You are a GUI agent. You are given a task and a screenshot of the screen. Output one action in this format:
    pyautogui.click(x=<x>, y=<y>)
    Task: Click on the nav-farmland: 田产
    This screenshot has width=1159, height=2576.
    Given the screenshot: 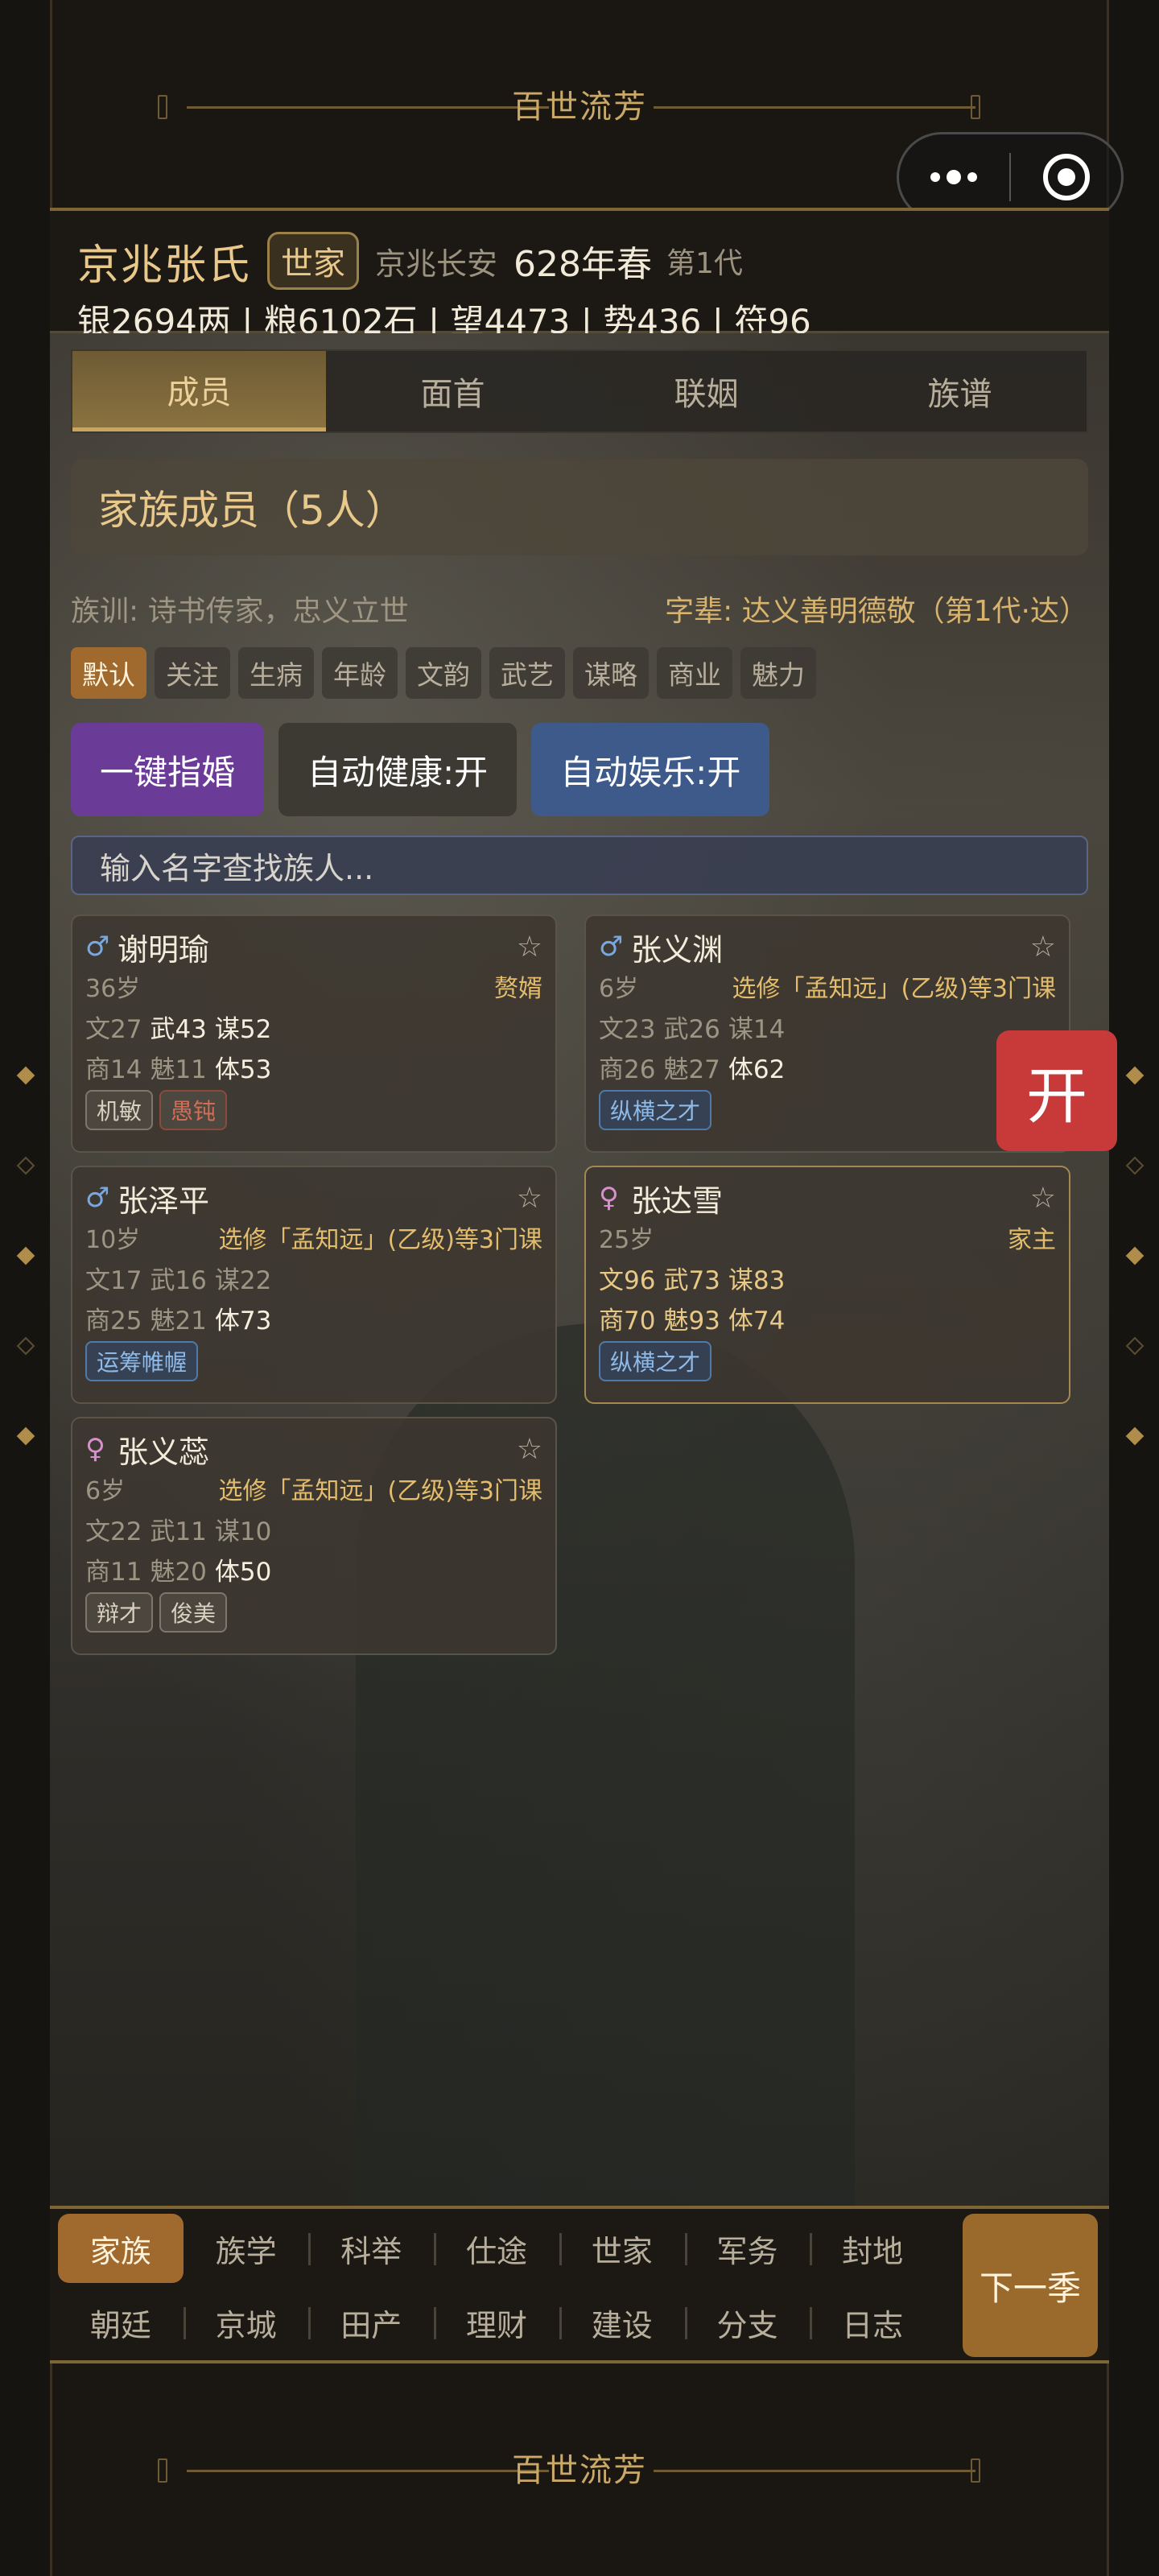 What is the action you would take?
    pyautogui.click(x=371, y=2322)
    